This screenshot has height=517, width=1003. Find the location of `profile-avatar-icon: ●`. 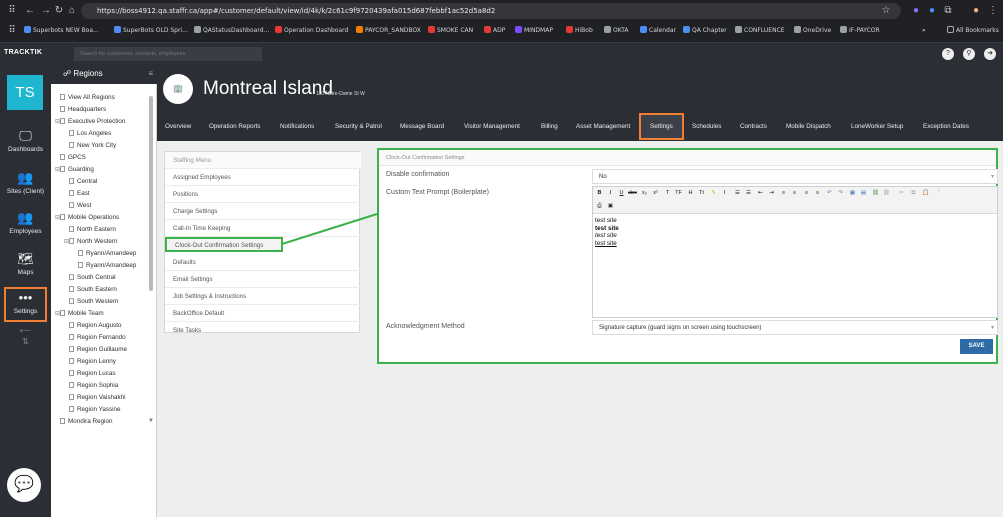

profile-avatar-icon: ● is located at coordinates (976, 11).